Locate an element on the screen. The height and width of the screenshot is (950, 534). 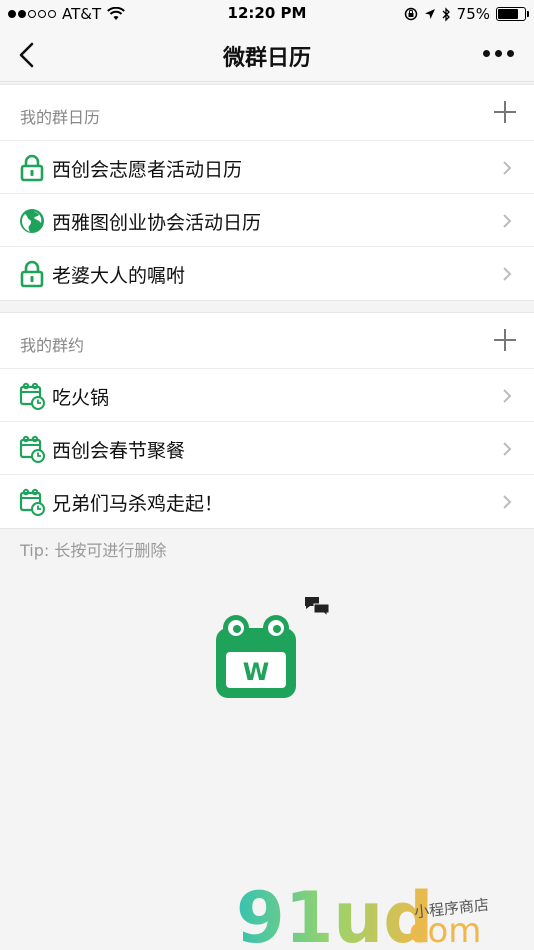
page-title: 微群日历 is located at coordinates (266, 58).